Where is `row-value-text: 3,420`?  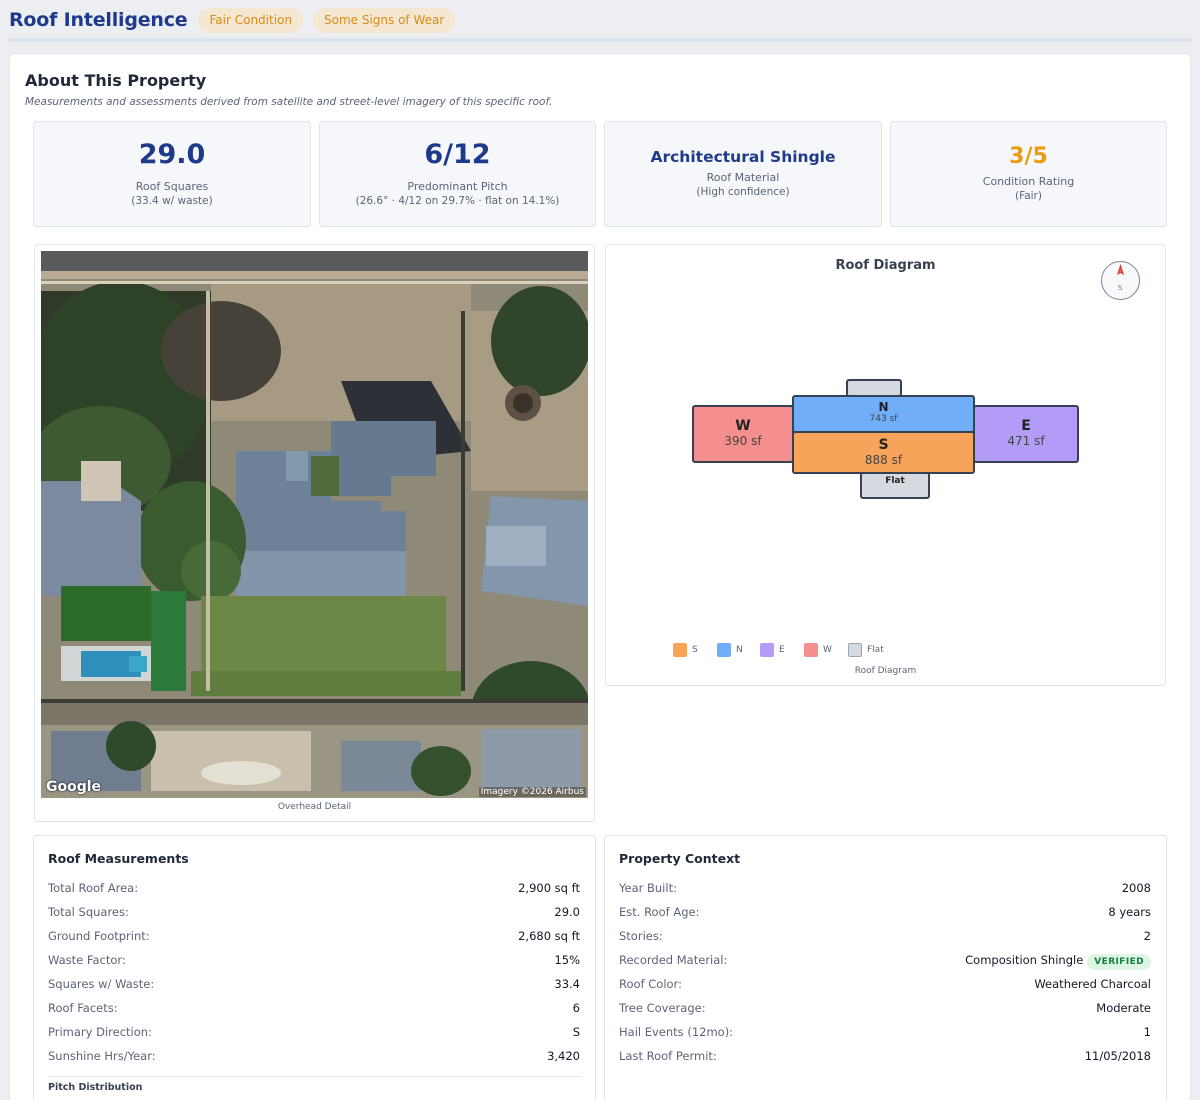 row-value-text: 3,420 is located at coordinates (563, 1056).